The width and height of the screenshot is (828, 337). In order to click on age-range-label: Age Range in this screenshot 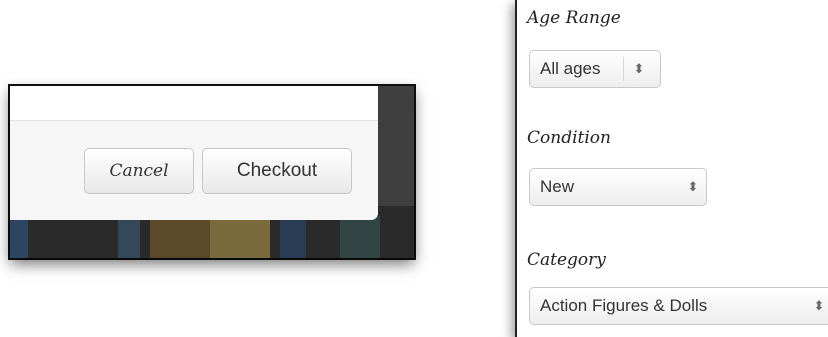, I will do `click(574, 18)`.